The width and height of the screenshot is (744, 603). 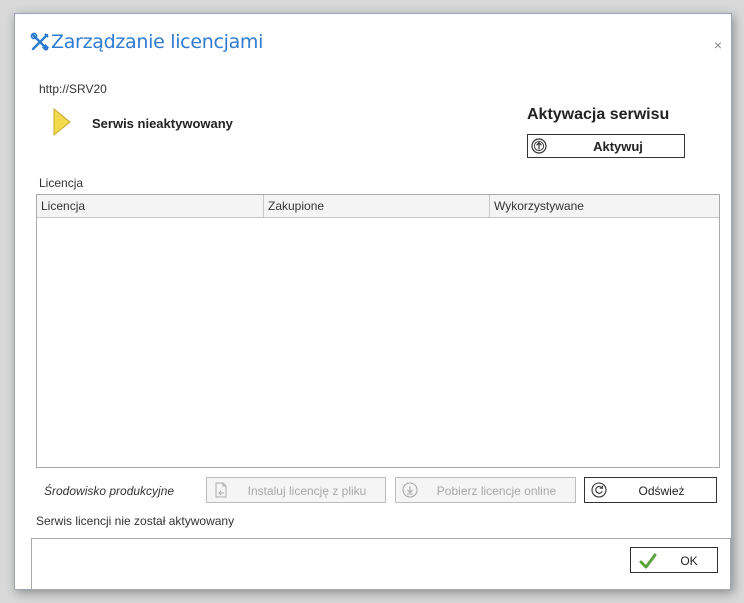 What do you see at coordinates (661, 491) in the screenshot?
I see `refresh-label: Odśwież` at bounding box center [661, 491].